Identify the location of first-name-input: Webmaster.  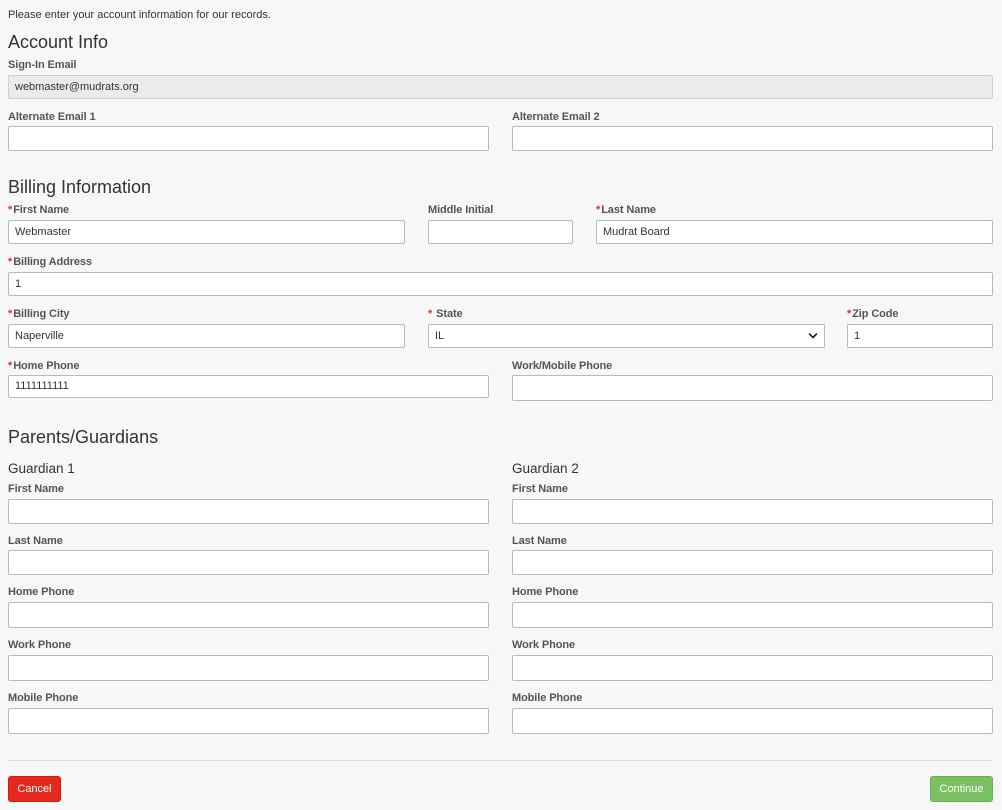
(206, 232).